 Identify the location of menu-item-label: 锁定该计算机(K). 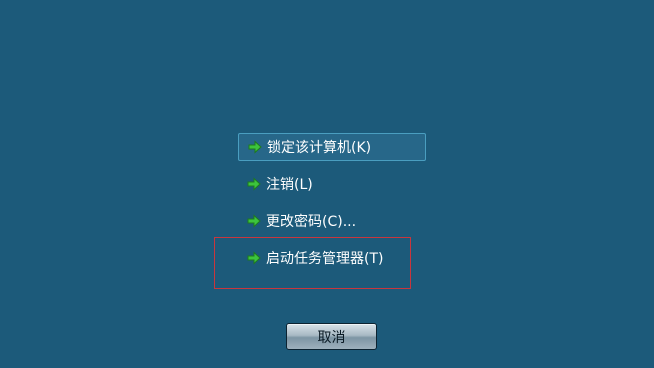
(319, 148).